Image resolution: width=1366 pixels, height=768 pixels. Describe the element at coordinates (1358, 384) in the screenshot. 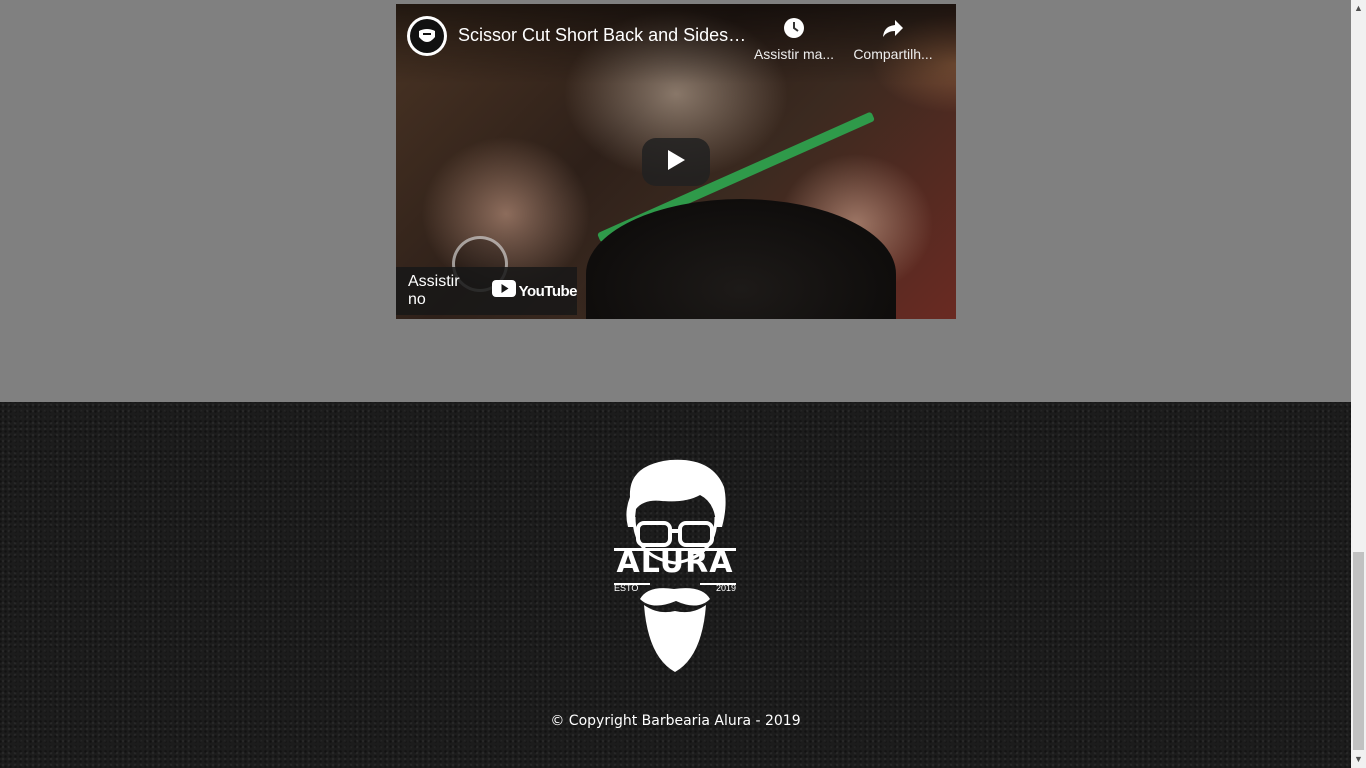

I see `vertical-scrollbar: ▲ ▼` at that location.